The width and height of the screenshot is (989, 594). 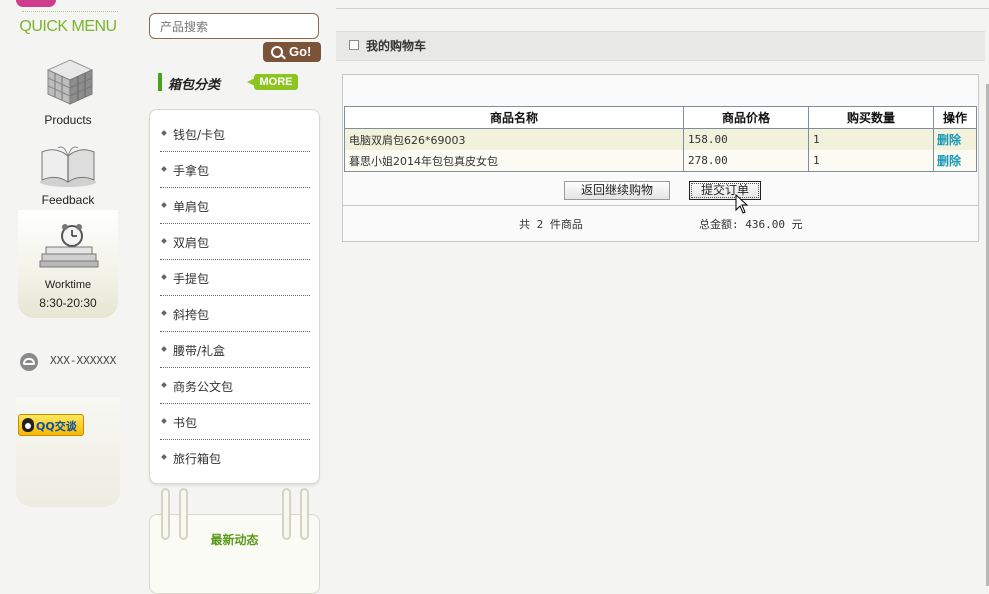 I want to click on category-list: 钱包/卡包手拿包单肩包双肩包手提包斜挎包腰带/礼盒商务公文包书包旅行箱包, so click(x=235, y=295).